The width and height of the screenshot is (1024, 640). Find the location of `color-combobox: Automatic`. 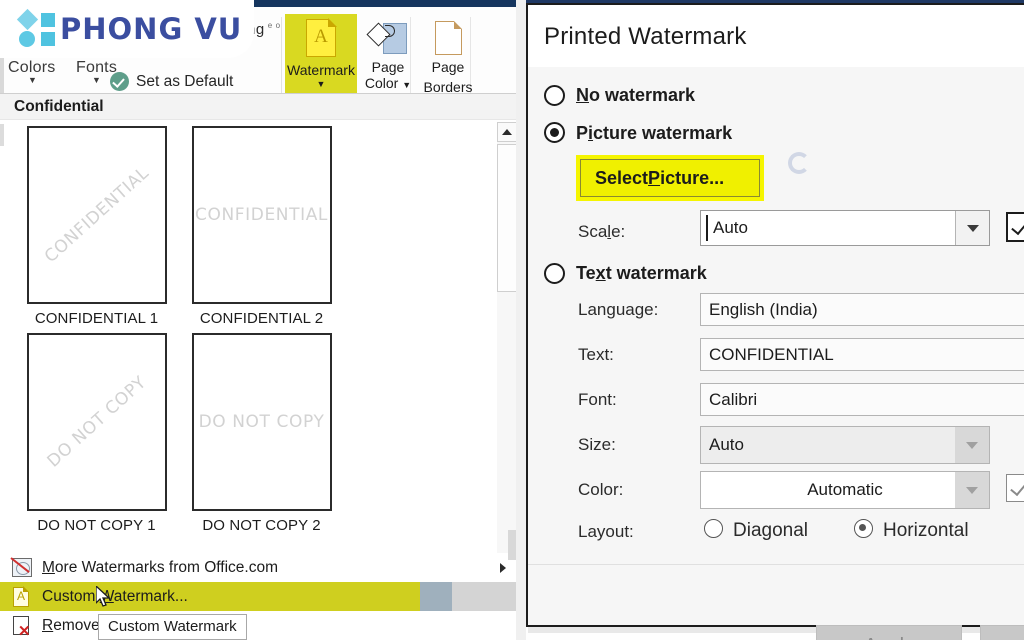

color-combobox: Automatic is located at coordinates (845, 490).